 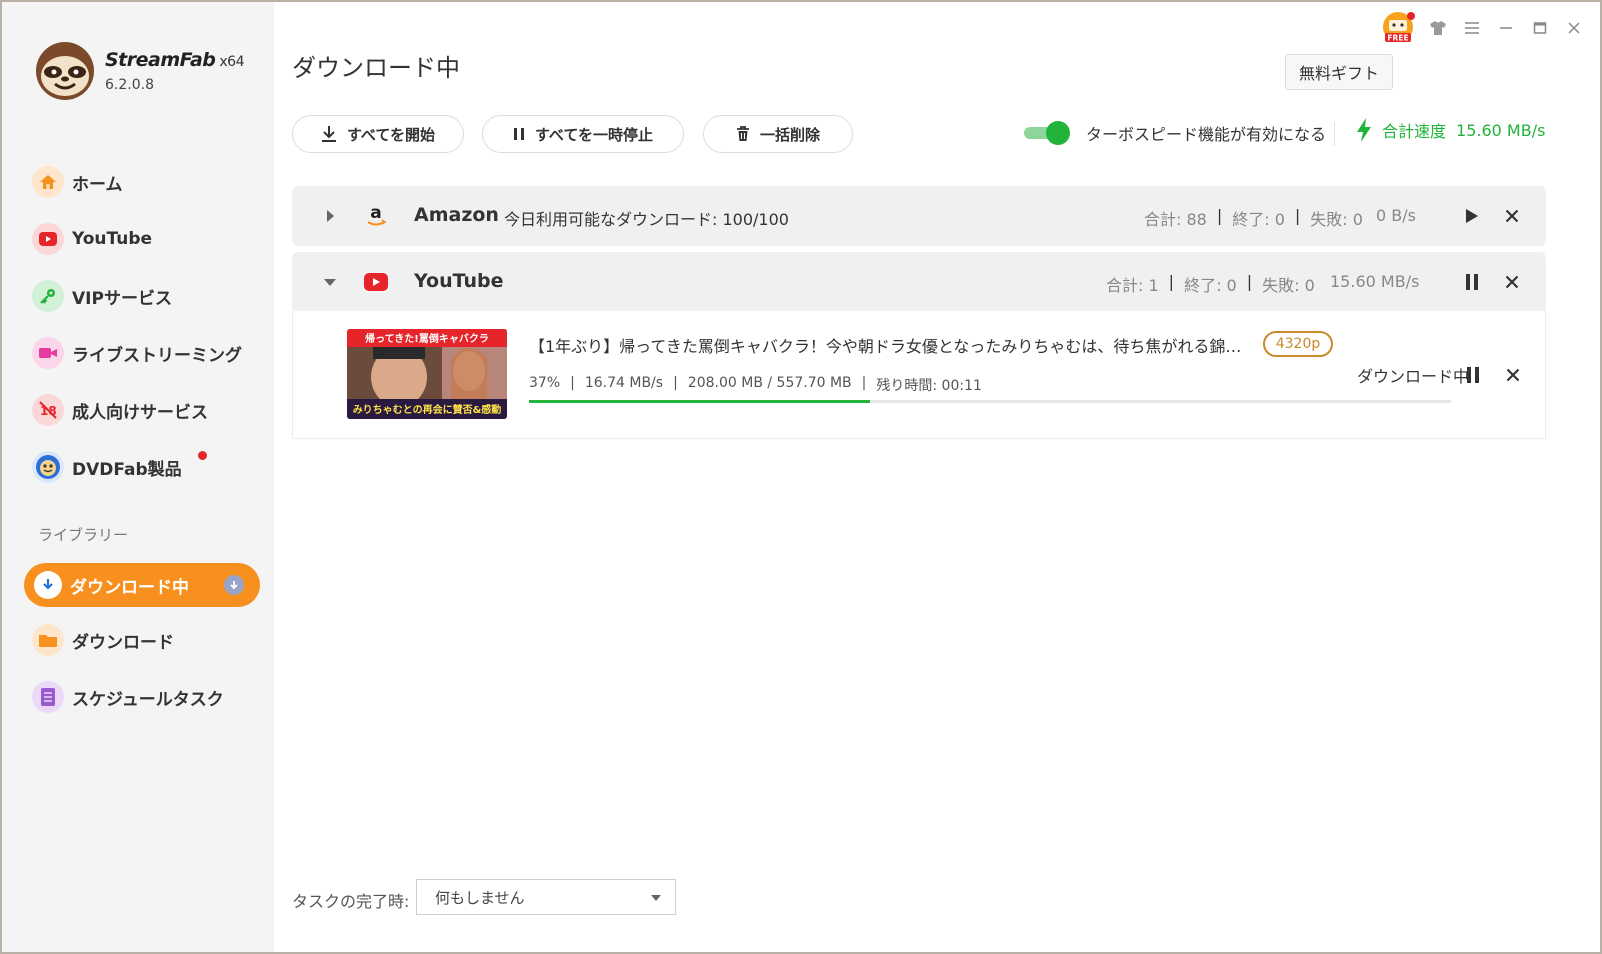 What do you see at coordinates (929, 386) in the screenshot?
I see `task-remaining: 残り時間: 00:11` at bounding box center [929, 386].